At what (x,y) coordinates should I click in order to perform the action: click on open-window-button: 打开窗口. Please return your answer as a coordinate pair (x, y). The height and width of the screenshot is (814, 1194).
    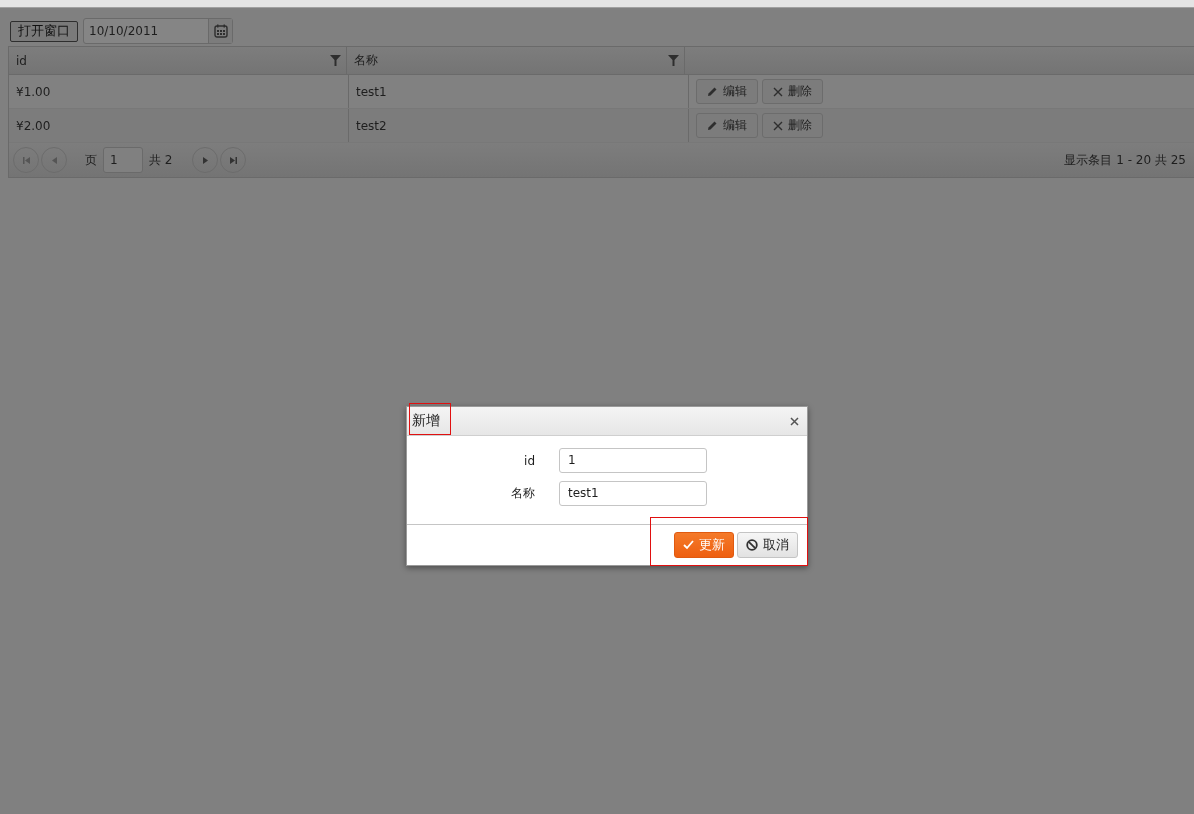
    Looking at the image, I should click on (44, 31).